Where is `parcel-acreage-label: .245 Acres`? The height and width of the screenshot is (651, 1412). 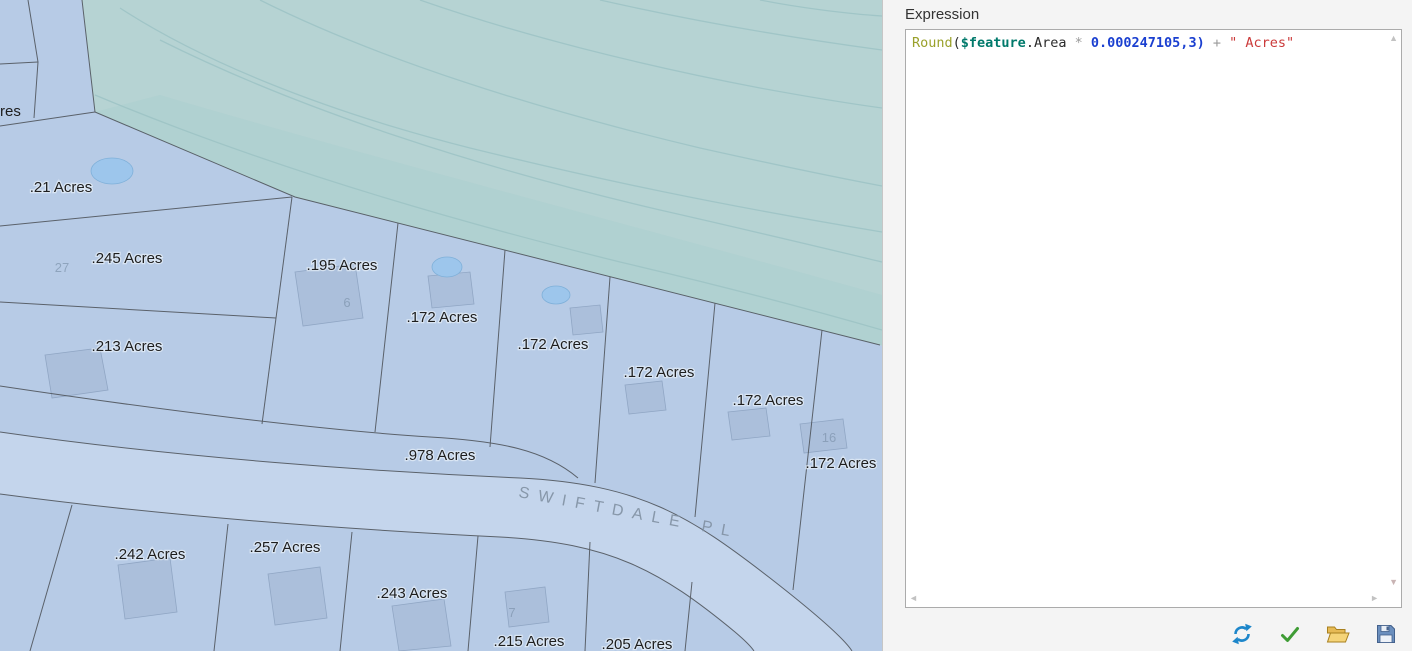
parcel-acreage-label: .245 Acres is located at coordinates (127, 258).